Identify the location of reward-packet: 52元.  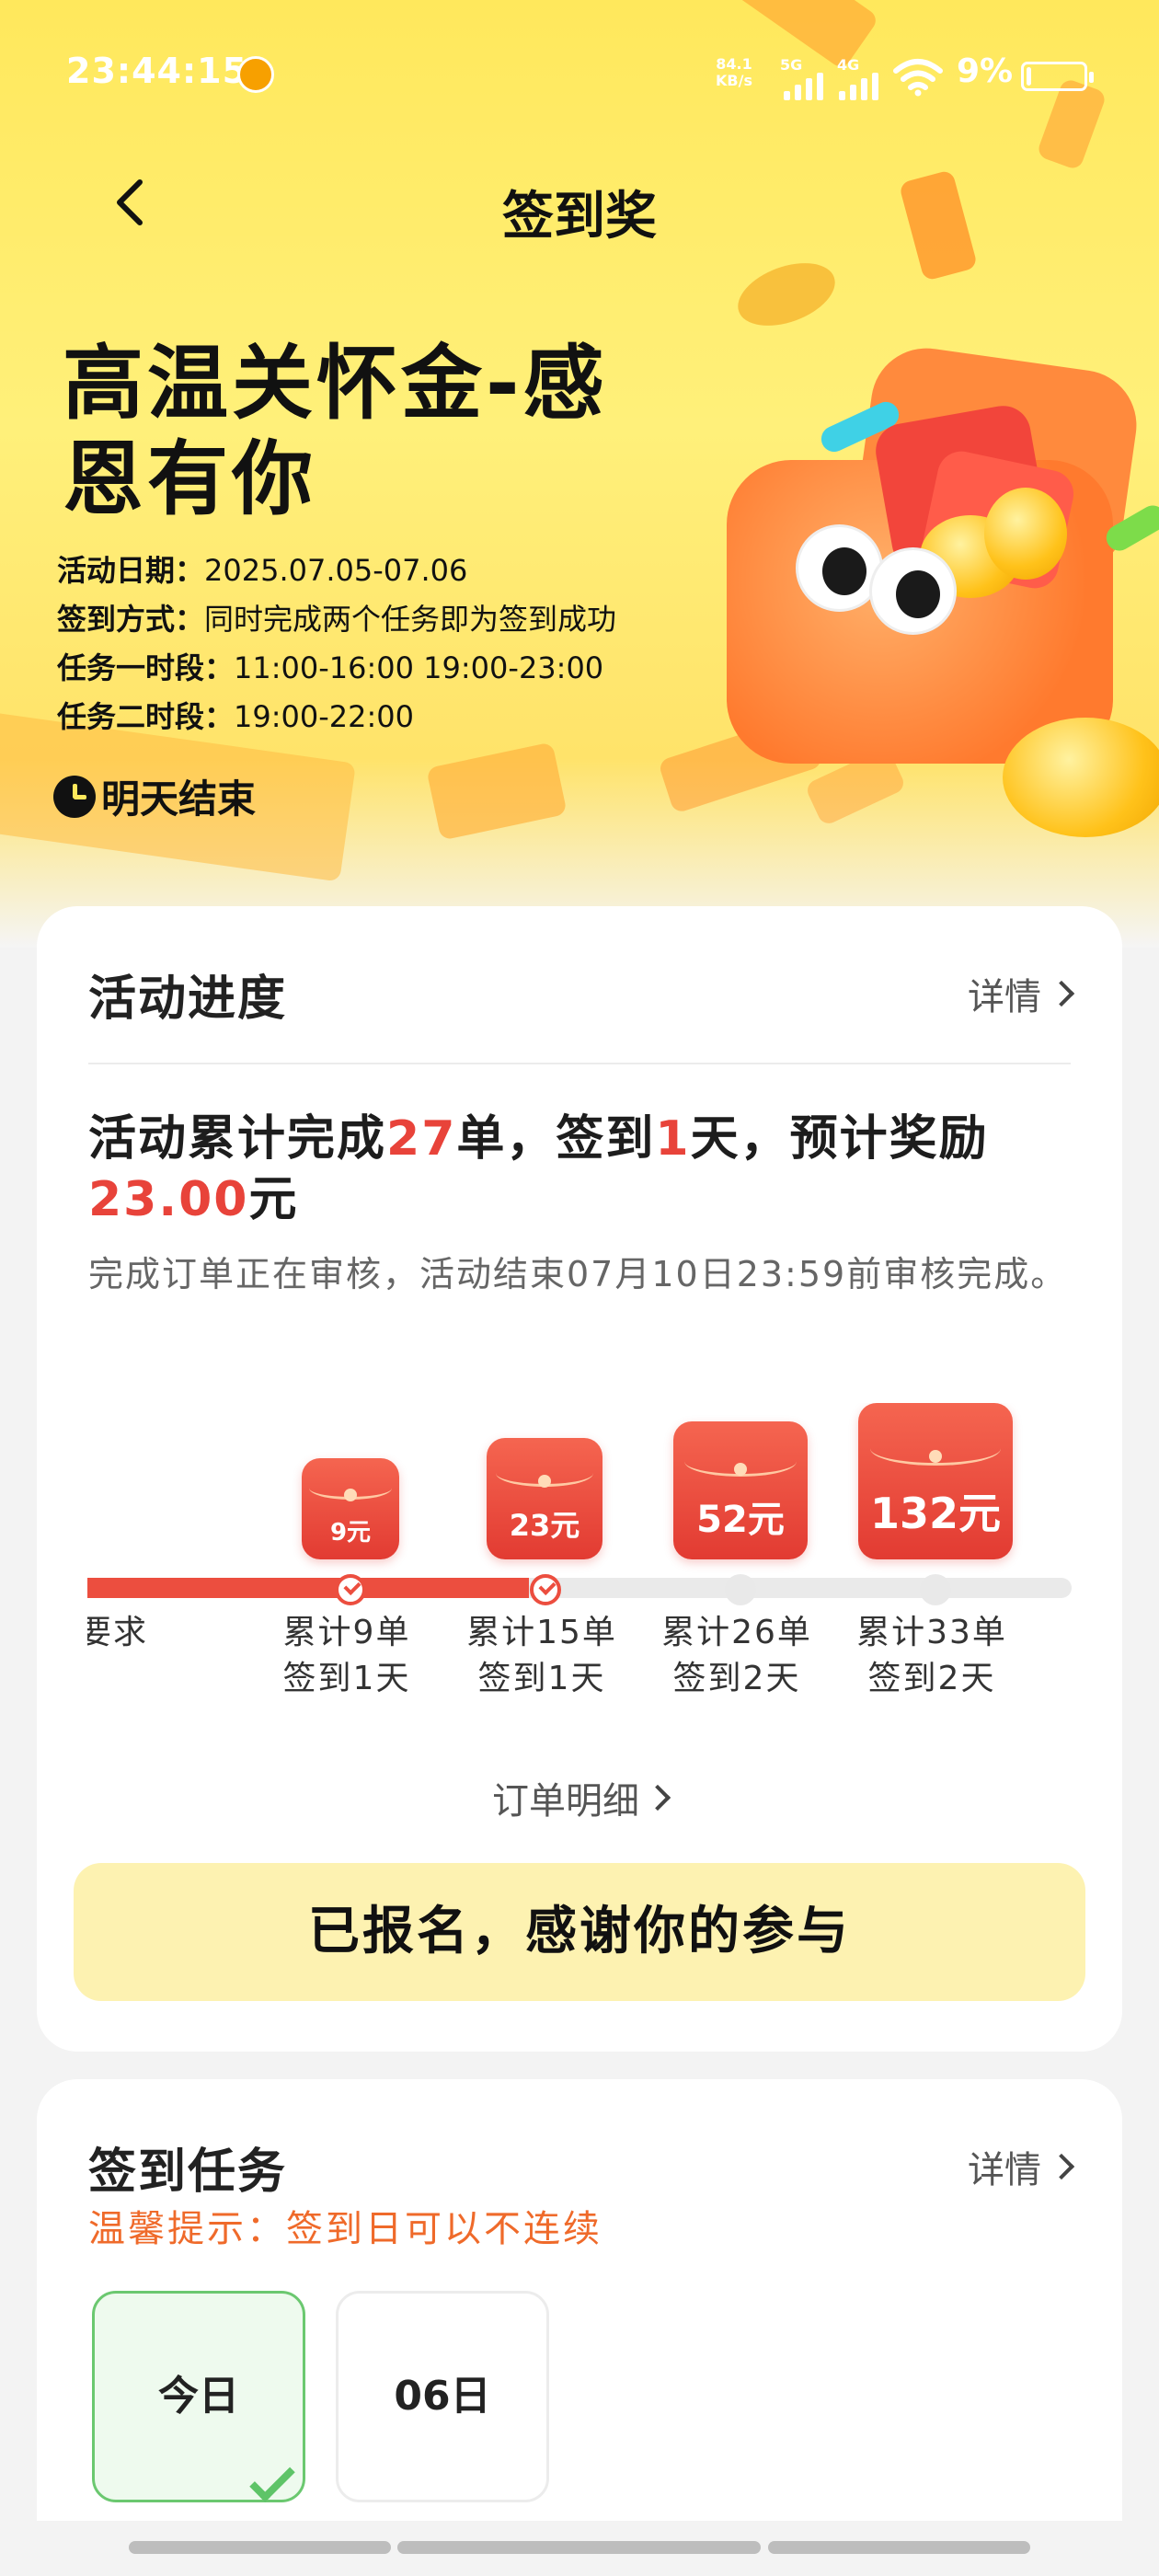
(740, 1490).